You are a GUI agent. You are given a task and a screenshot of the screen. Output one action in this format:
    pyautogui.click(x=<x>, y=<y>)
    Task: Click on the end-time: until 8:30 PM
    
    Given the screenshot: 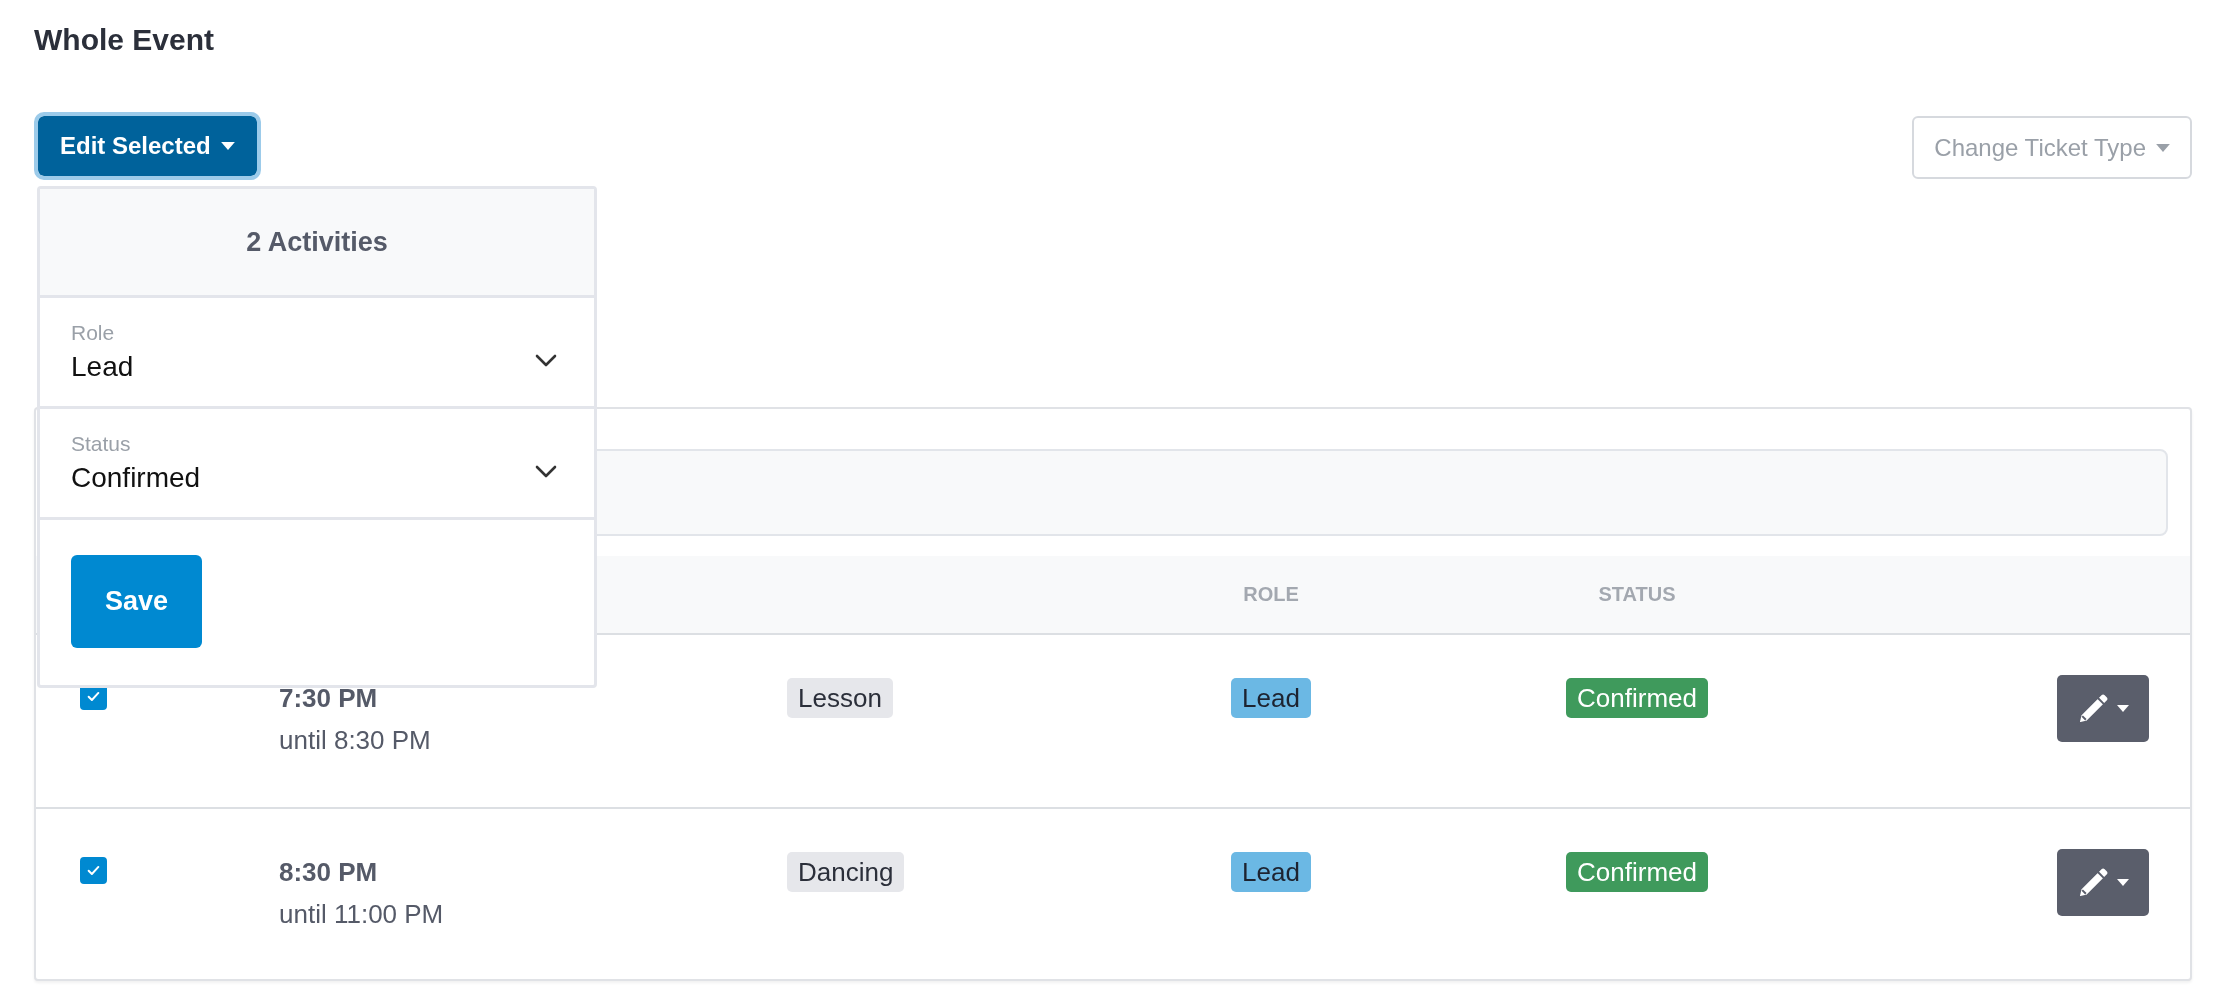 What is the action you would take?
    pyautogui.click(x=355, y=740)
    